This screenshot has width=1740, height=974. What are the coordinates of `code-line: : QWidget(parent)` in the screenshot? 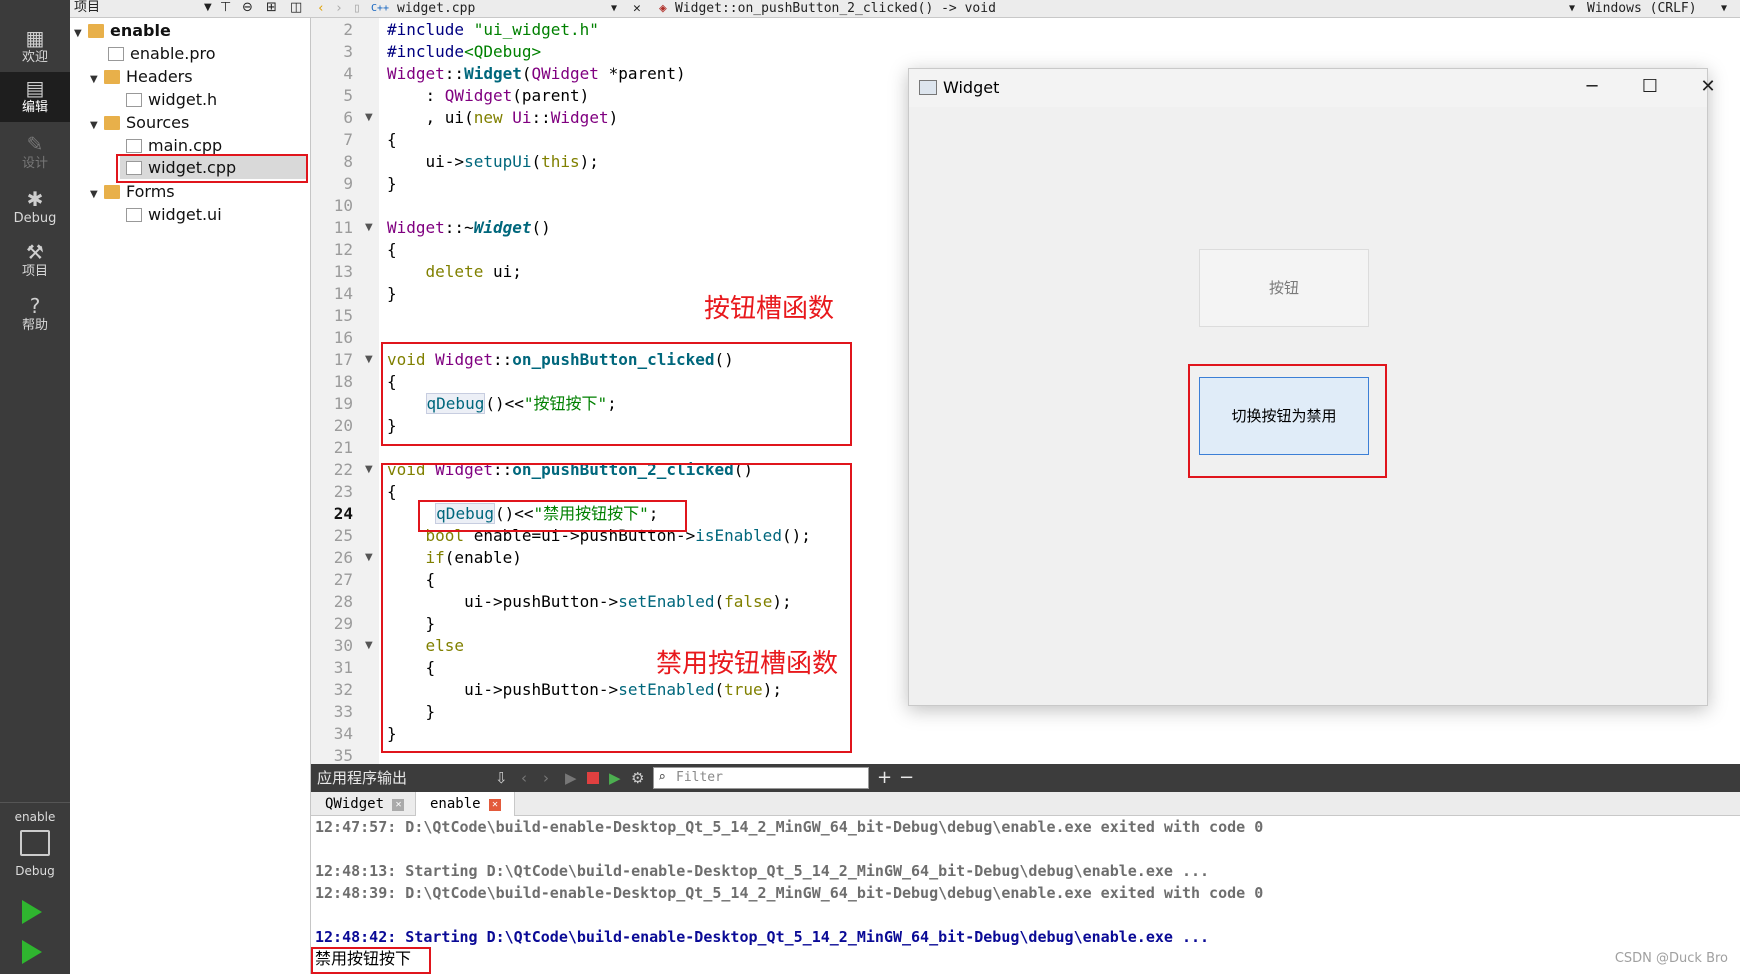 It's located at (488, 95).